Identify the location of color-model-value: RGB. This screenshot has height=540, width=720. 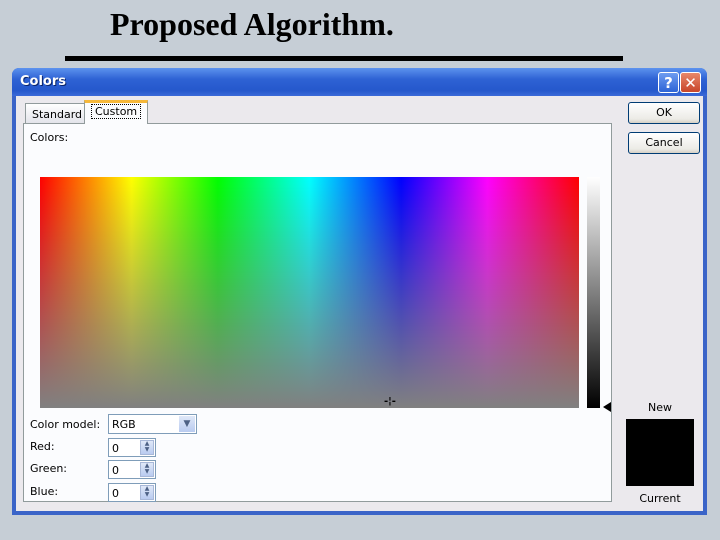
(124, 424).